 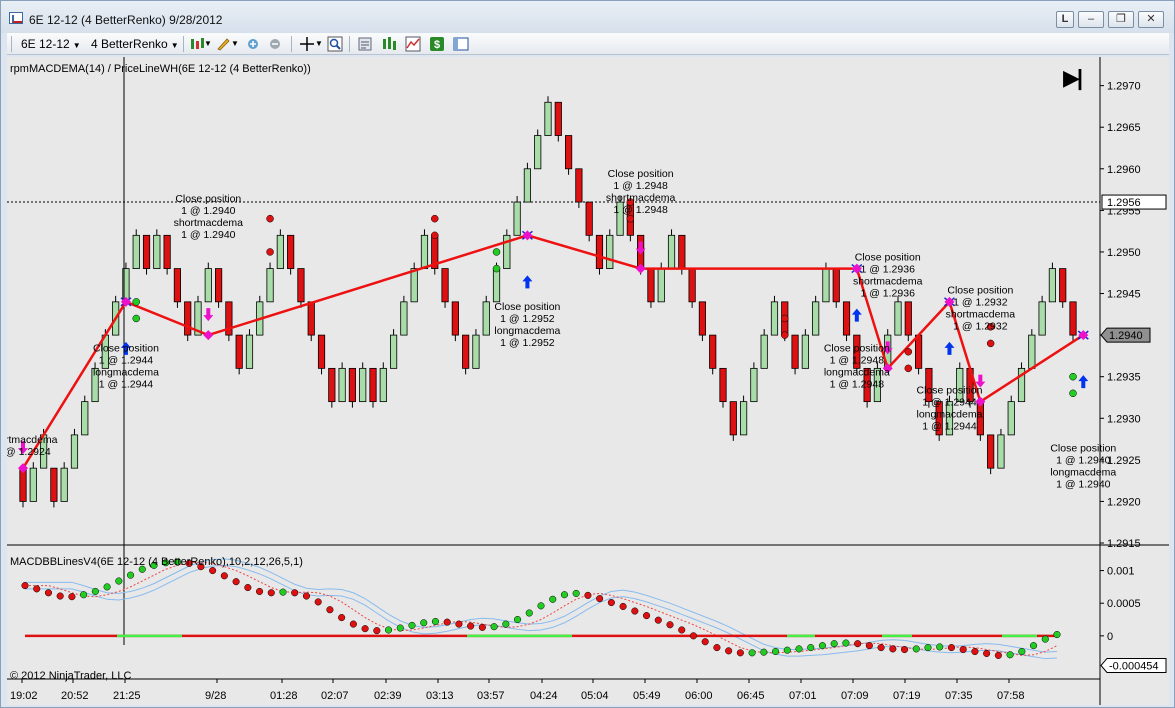 What do you see at coordinates (126, 20) in the screenshot?
I see `window-title: 6E 12-12 (4 BetterRenko) 9/28/2012` at bounding box center [126, 20].